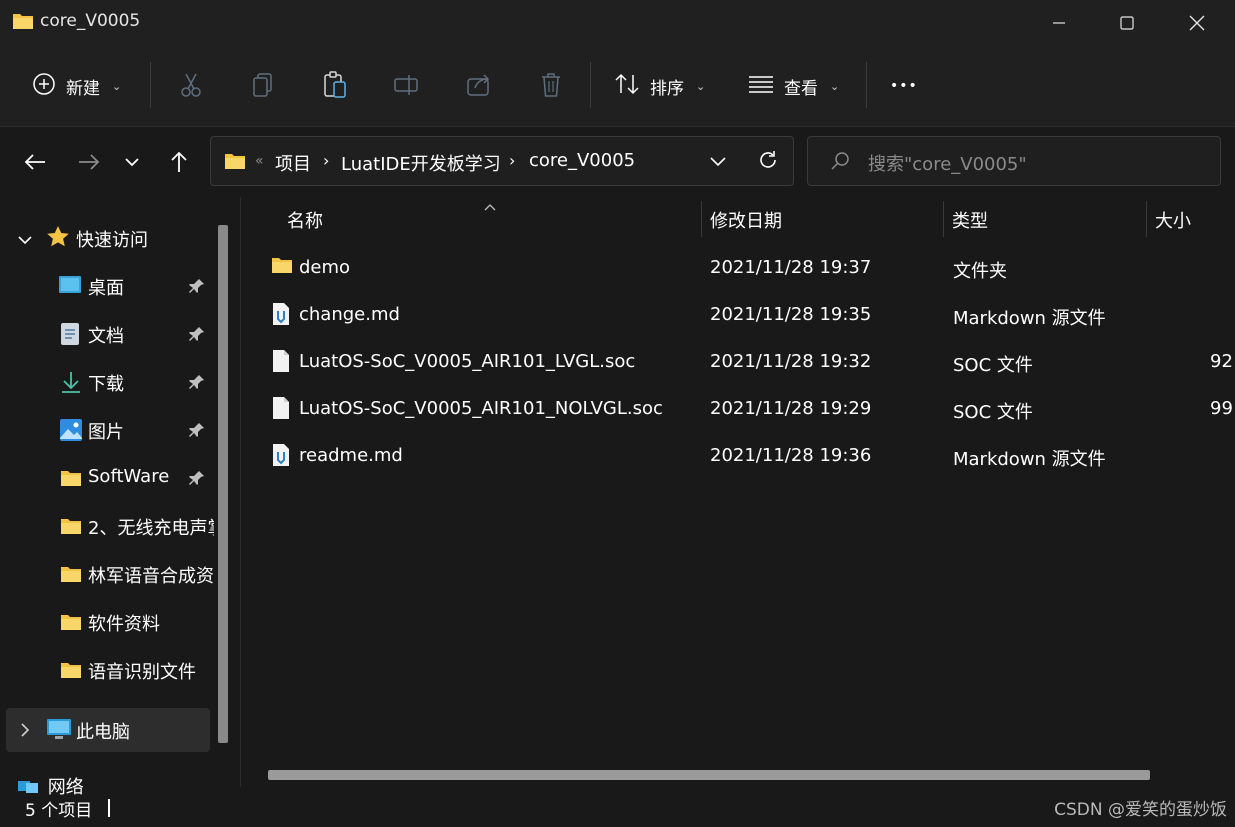 This screenshot has height=827, width=1235. What do you see at coordinates (993, 412) in the screenshot?
I see `file-type: SOC 文件` at bounding box center [993, 412].